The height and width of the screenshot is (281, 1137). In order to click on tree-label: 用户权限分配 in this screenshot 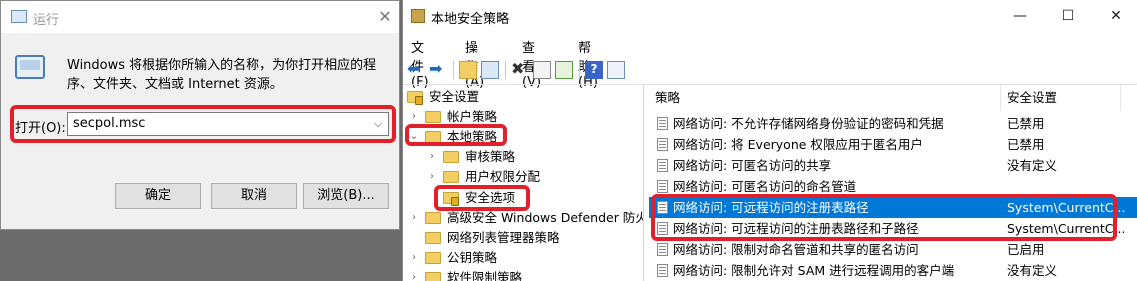, I will do `click(503, 176)`.